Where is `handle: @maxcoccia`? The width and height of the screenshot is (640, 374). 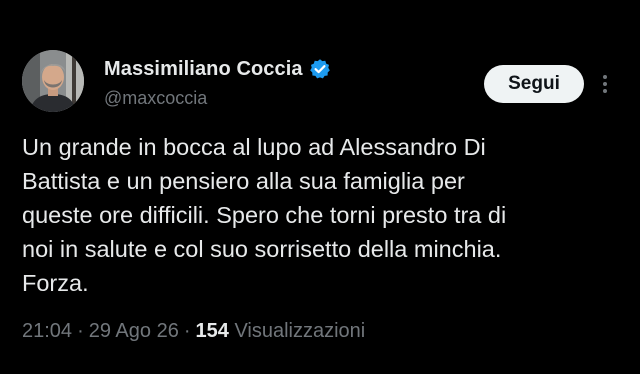 handle: @maxcoccia is located at coordinates (217, 98).